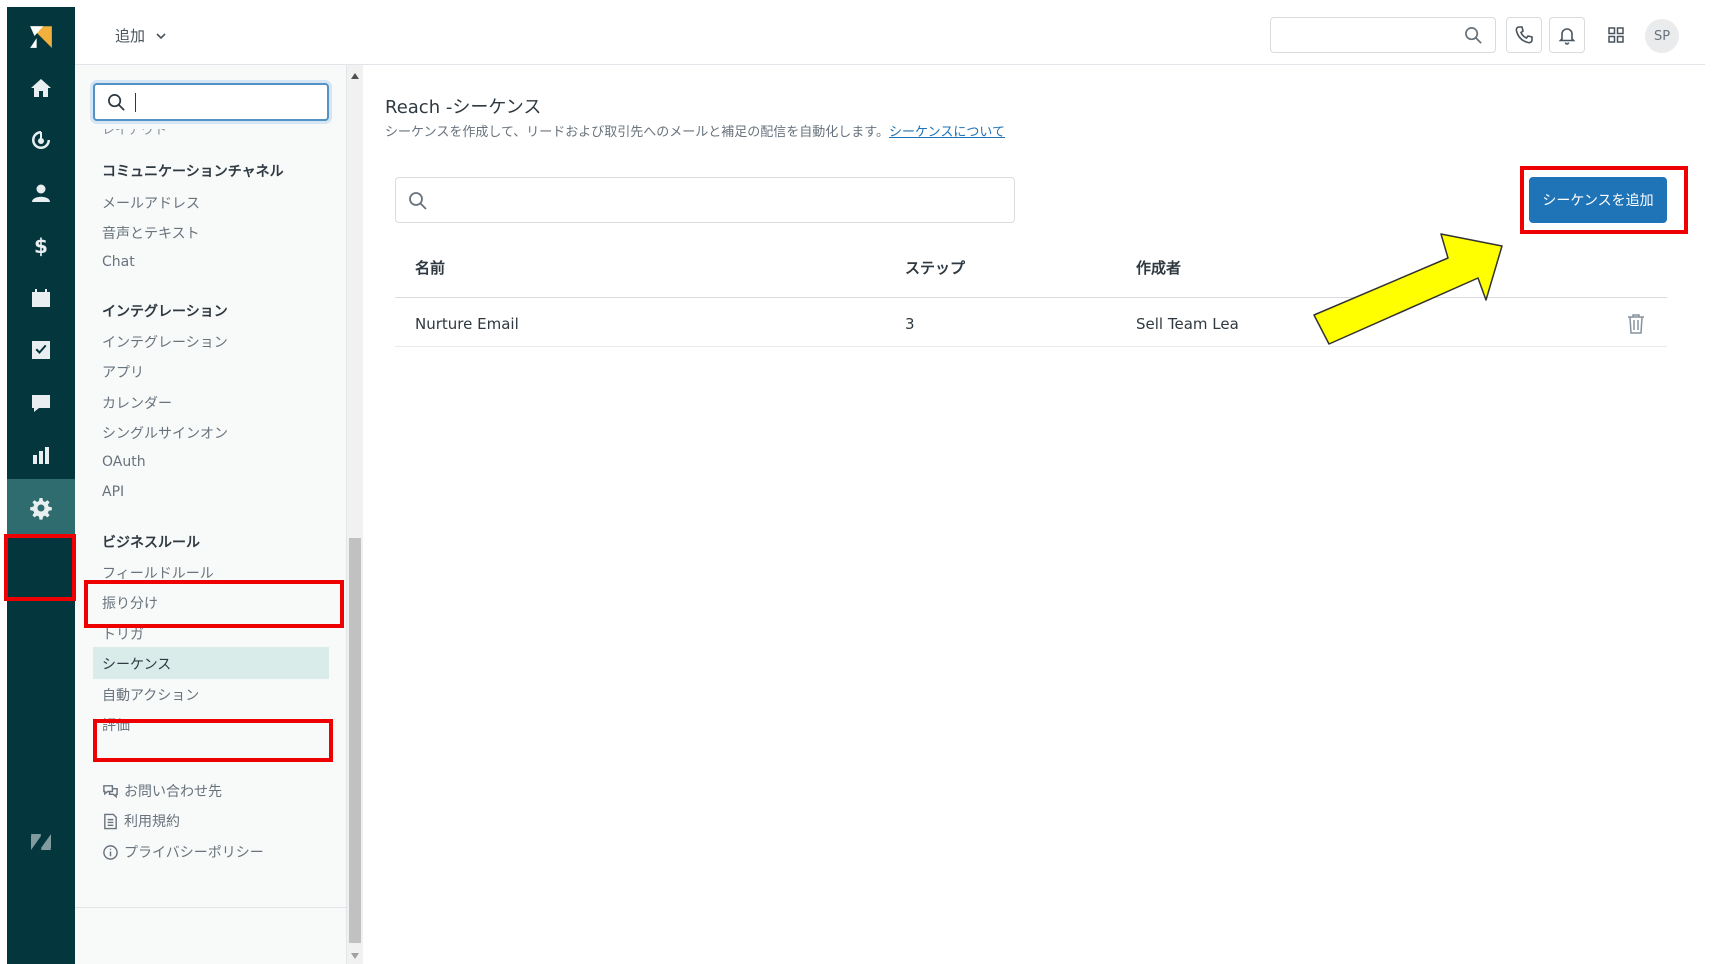  Describe the element at coordinates (211, 663) in the screenshot. I see `sidebar-item-sequences: シーケンス` at that location.